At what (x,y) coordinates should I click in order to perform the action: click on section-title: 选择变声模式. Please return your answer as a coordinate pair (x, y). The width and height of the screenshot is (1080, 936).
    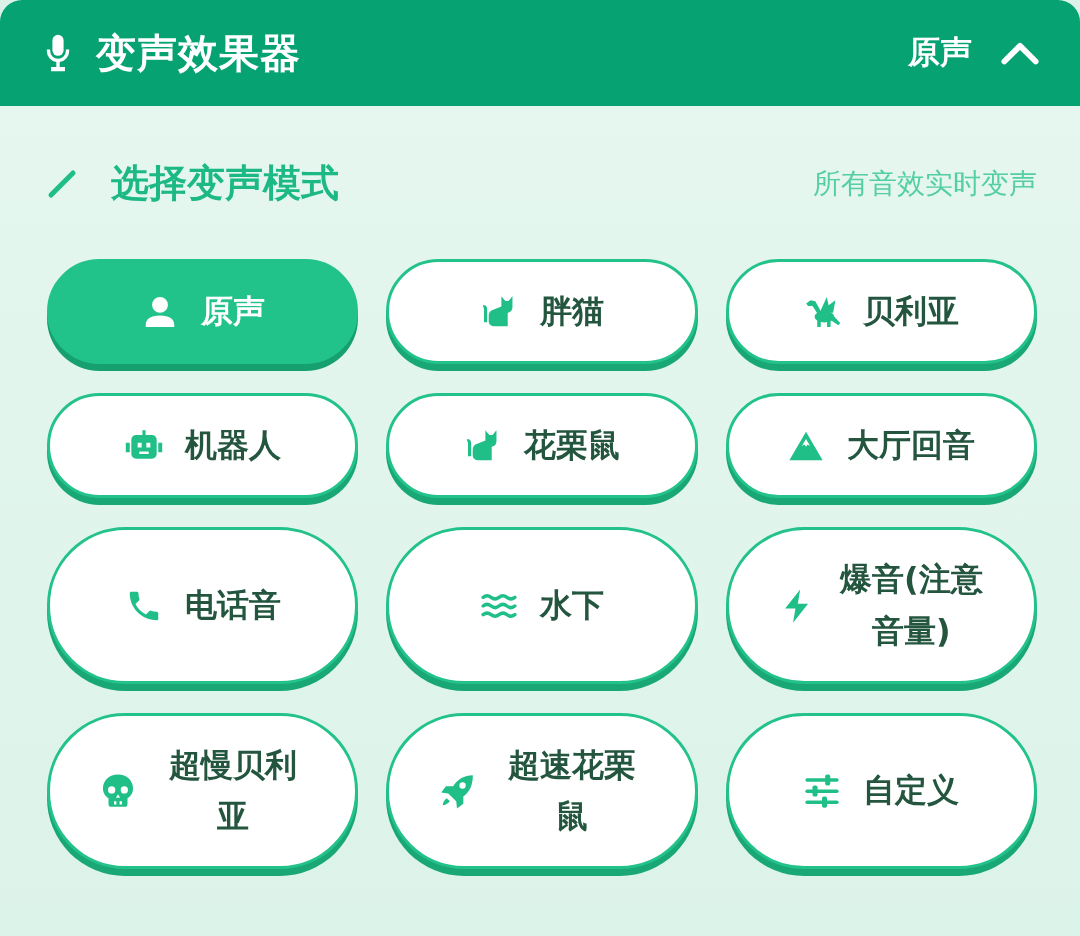
    Looking at the image, I should click on (225, 183).